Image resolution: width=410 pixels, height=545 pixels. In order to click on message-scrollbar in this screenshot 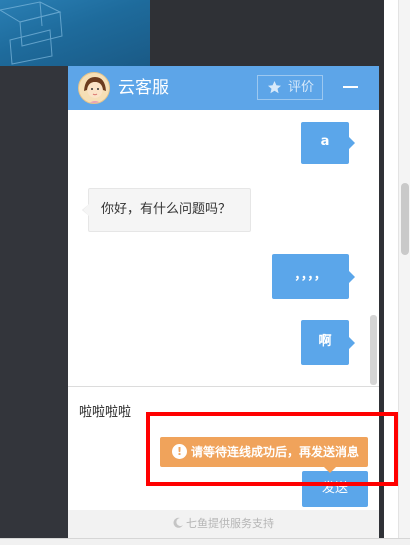, I will do `click(373, 350)`.